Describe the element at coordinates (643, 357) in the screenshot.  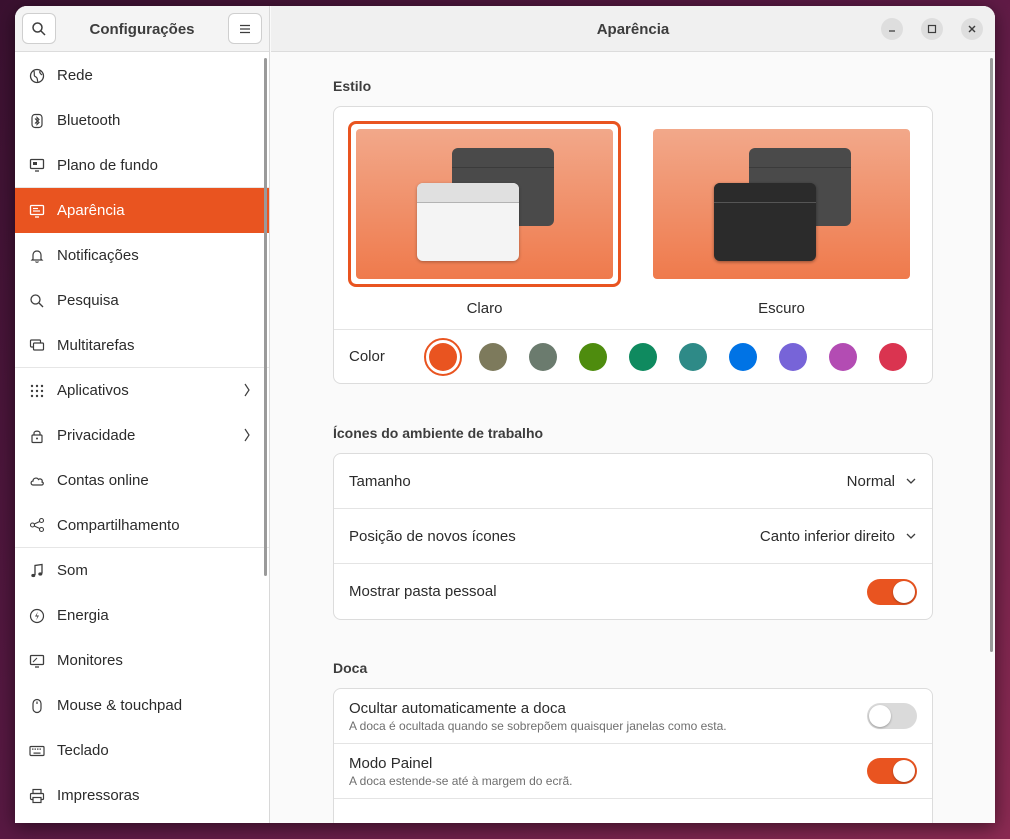
I see `color-swatch-viridian` at that location.